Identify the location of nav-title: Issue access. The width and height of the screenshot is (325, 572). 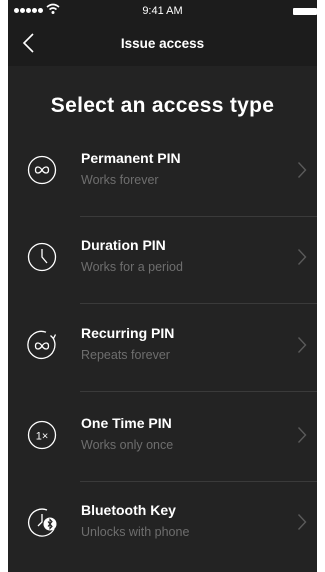
(162, 43).